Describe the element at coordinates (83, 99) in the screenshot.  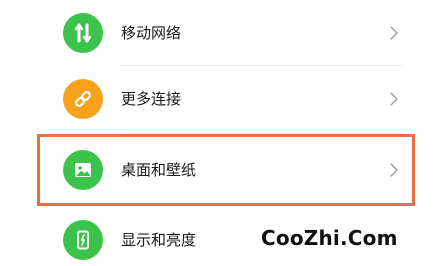
I see `link-icon` at that location.